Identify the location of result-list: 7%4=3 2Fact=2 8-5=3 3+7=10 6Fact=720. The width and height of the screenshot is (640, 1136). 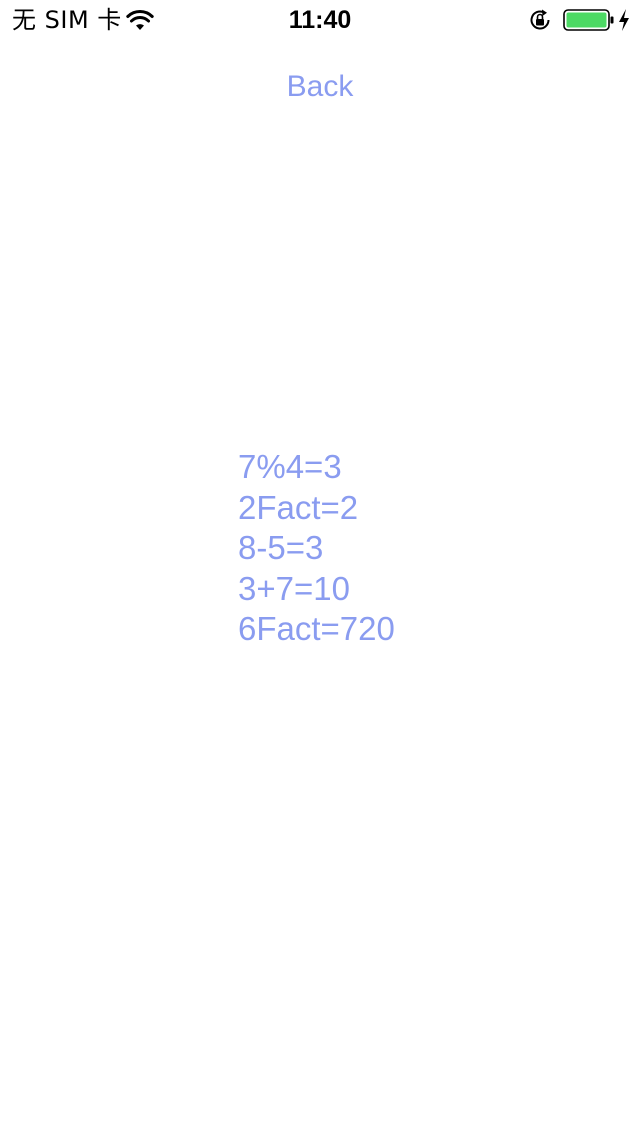
(316, 548).